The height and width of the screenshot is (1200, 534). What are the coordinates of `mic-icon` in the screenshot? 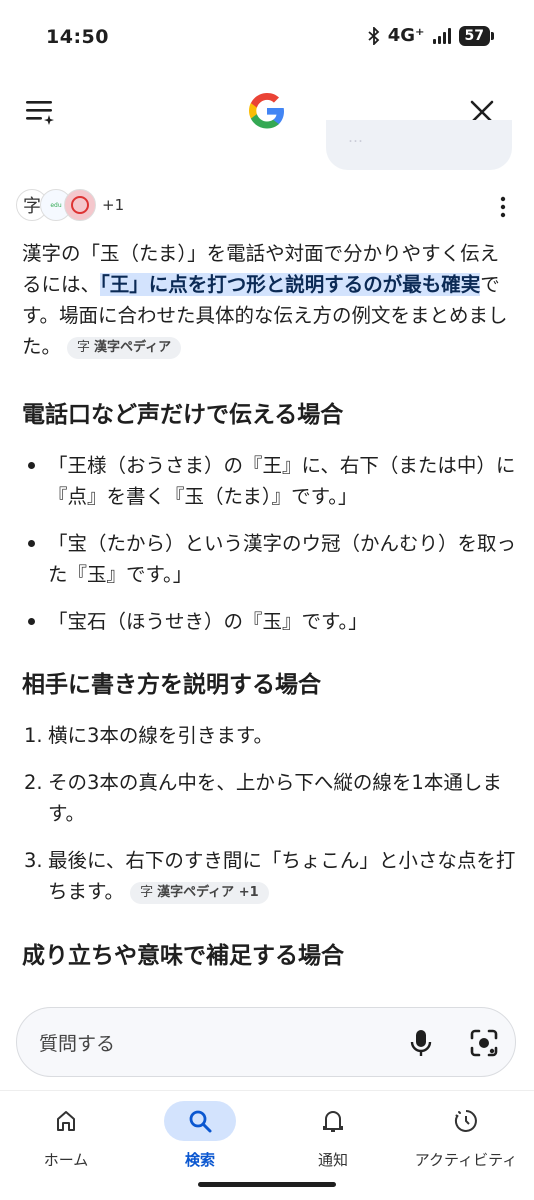 It's located at (421, 1043).